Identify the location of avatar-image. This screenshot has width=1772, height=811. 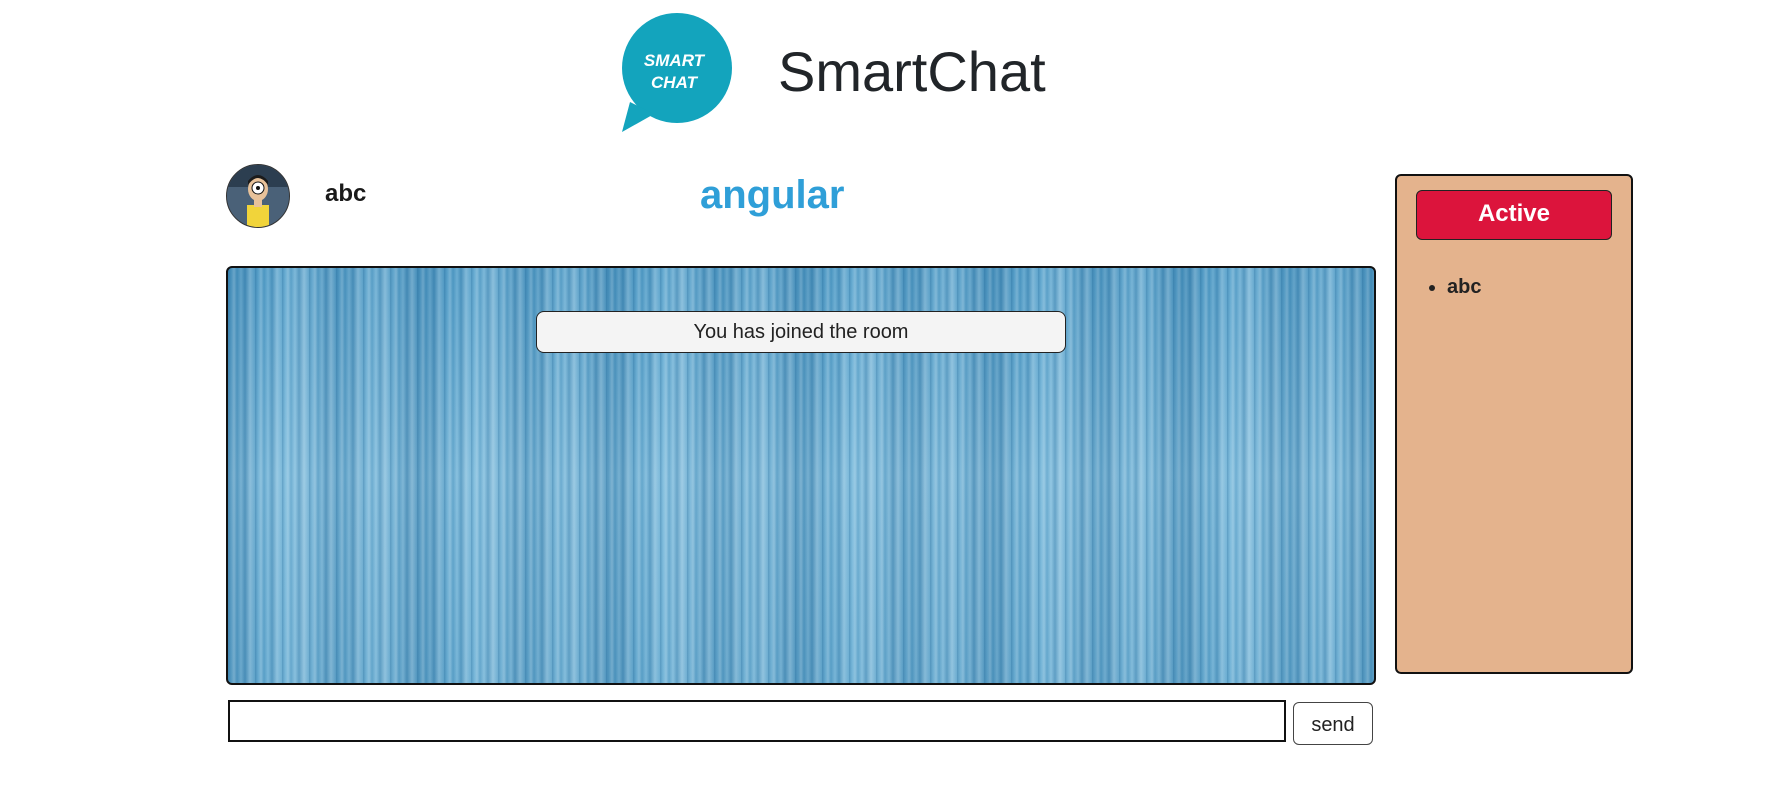
(258, 196).